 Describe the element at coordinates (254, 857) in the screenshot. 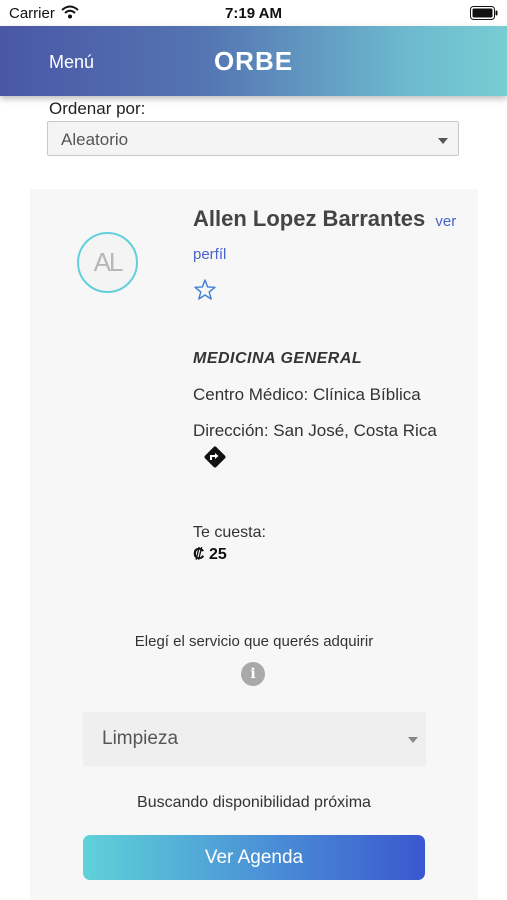

I see `view-agenda-button: Ver Agenda` at that location.